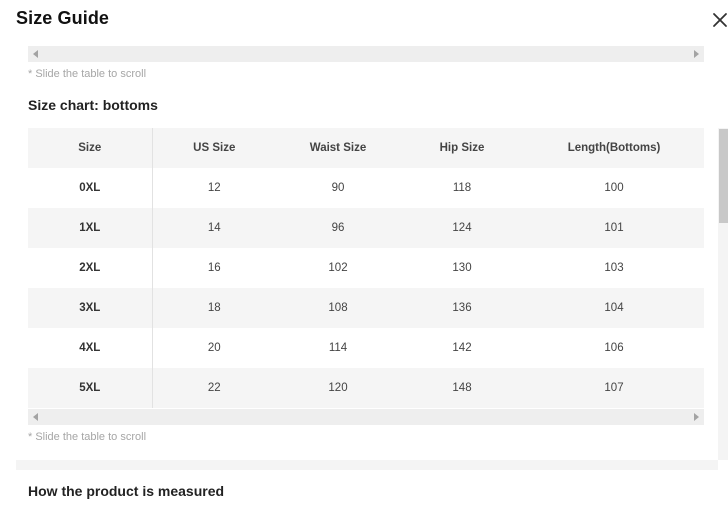  I want to click on table-scrollbar-top, so click(366, 54).